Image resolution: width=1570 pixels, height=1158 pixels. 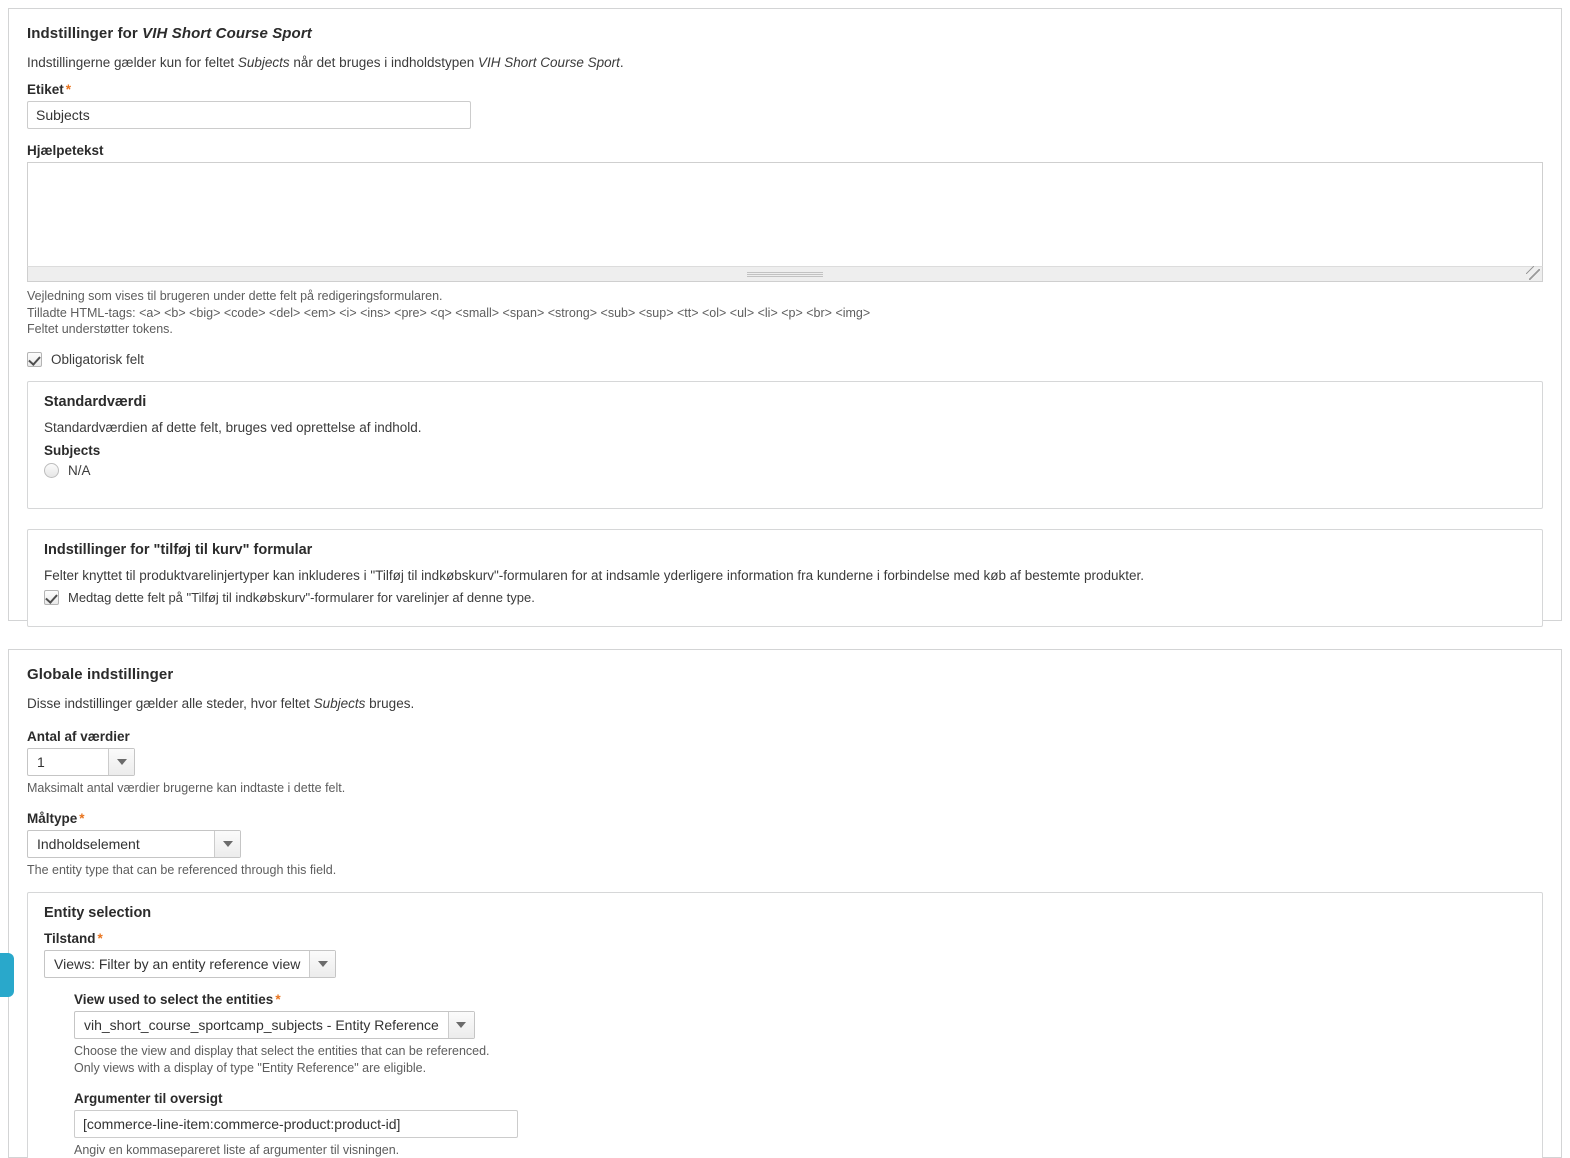 What do you see at coordinates (785, 89) in the screenshot?
I see `label-field-label: Etiket *` at bounding box center [785, 89].